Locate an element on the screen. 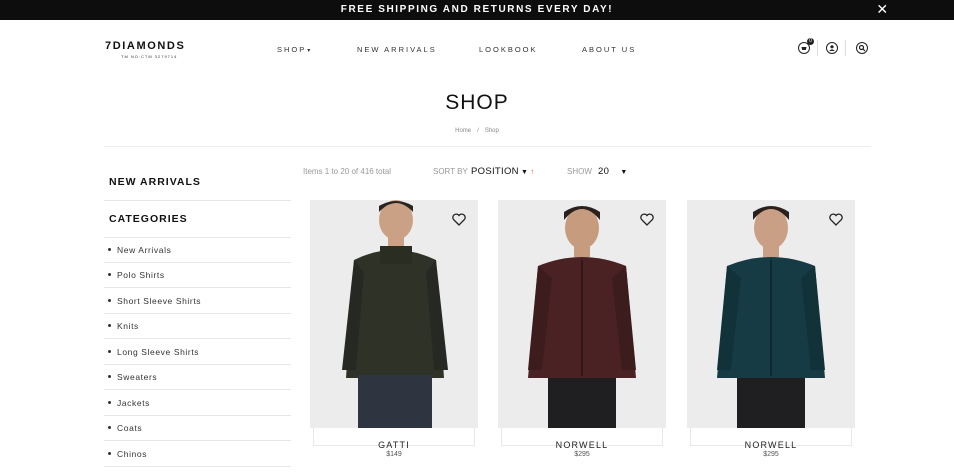  show-value: 20 is located at coordinates (604, 171).